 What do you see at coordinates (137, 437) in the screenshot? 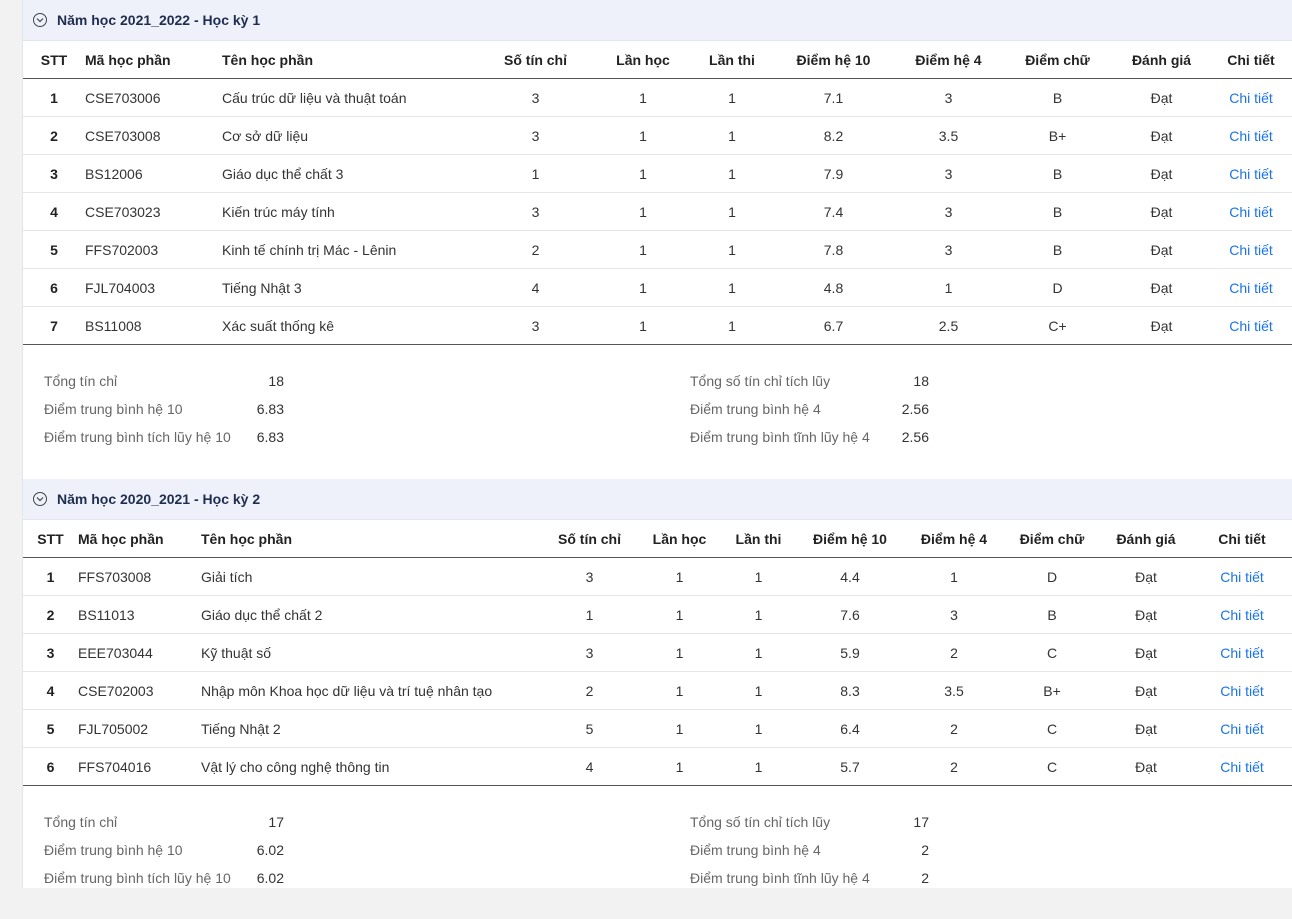
I see `summary-label: Điểm trung bình tích lũy hệ 10` at bounding box center [137, 437].